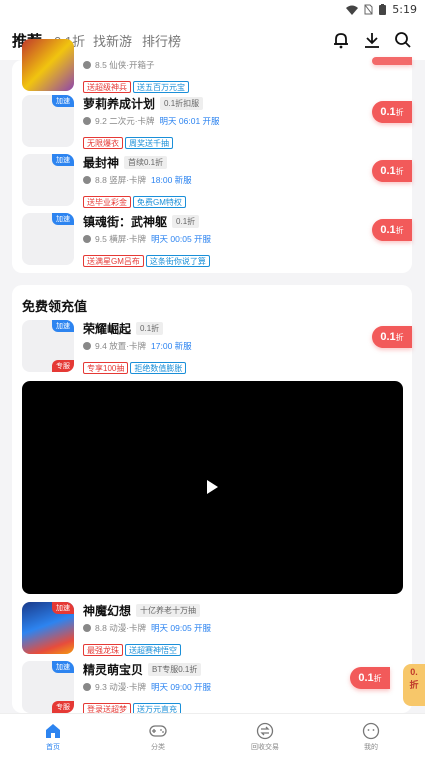 This screenshot has width=425, height=757. I want to click on game-thumbnail, so click(48, 65).